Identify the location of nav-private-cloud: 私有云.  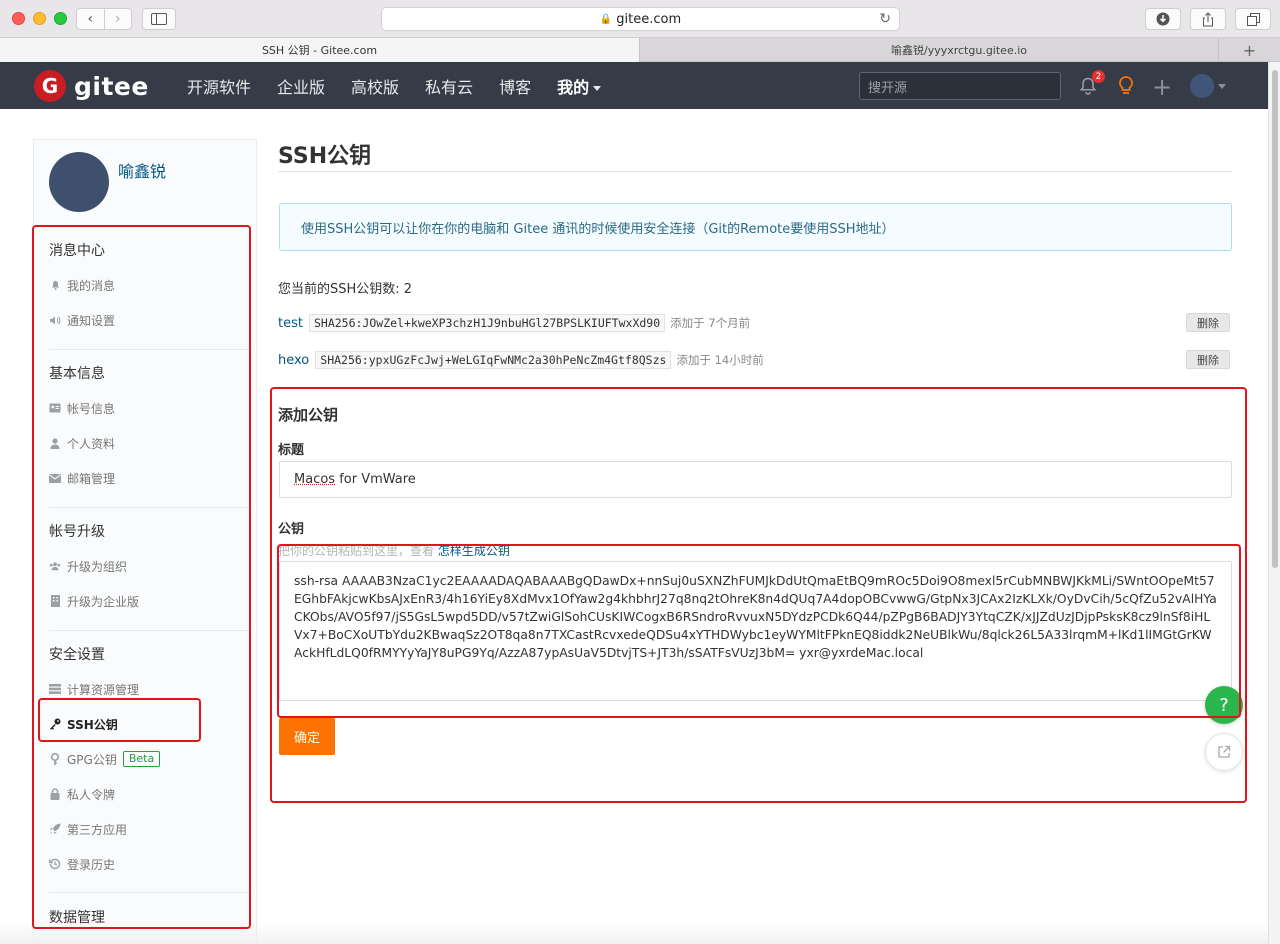
(449, 86).